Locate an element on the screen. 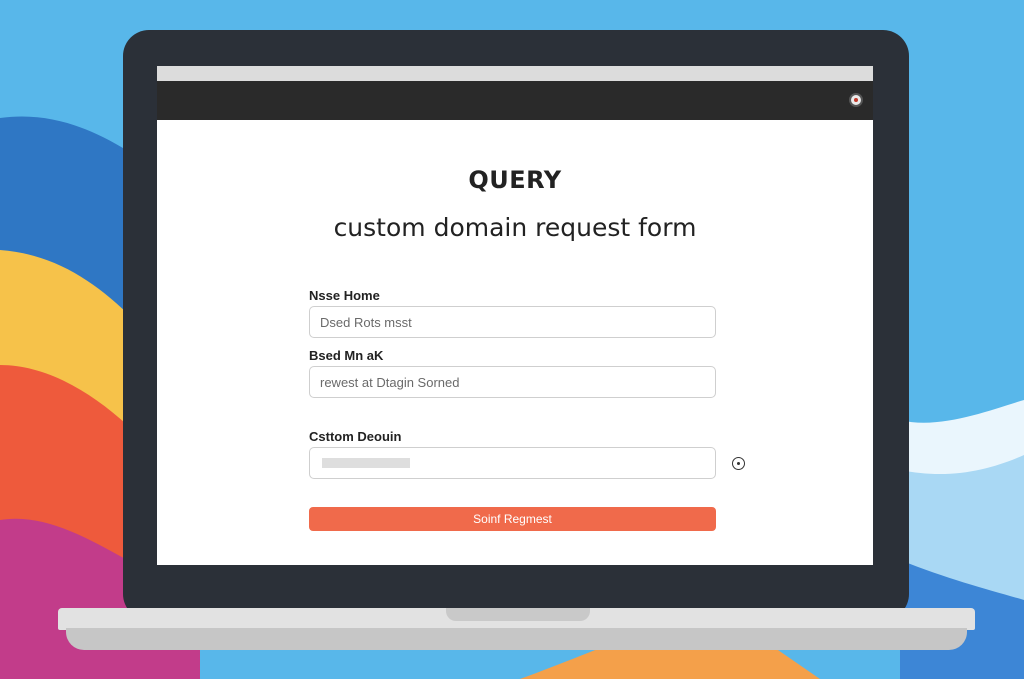  submit-request-button: Soinf Regmest is located at coordinates (512, 519).